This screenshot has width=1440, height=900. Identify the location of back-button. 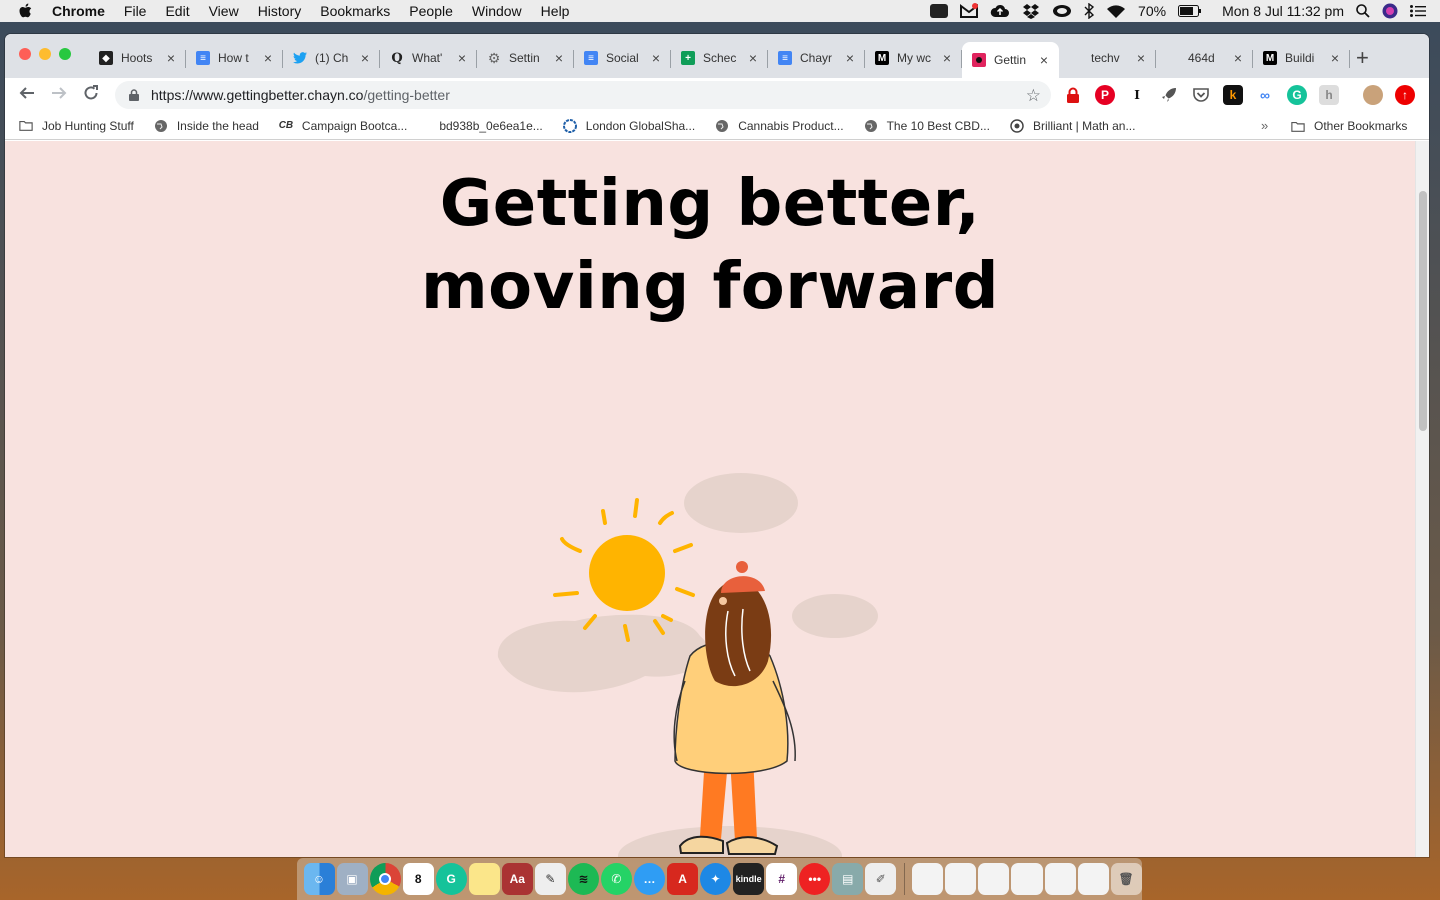
(27, 95).